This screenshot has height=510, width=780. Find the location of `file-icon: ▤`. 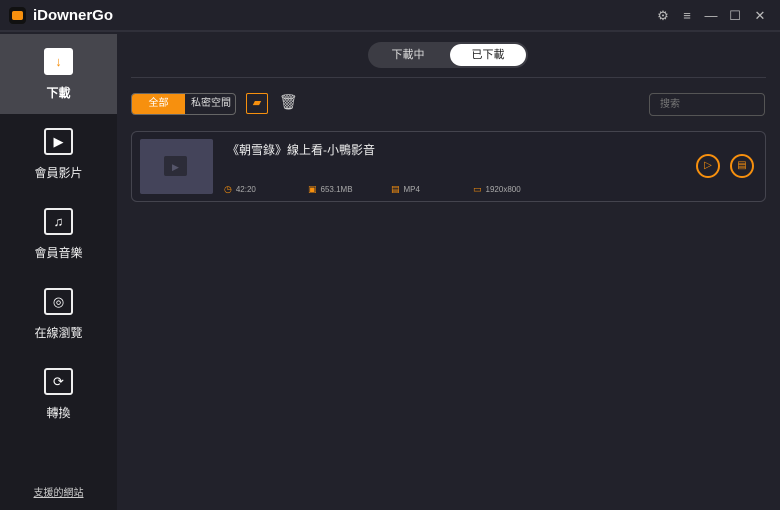

file-icon: ▤ is located at coordinates (395, 189).